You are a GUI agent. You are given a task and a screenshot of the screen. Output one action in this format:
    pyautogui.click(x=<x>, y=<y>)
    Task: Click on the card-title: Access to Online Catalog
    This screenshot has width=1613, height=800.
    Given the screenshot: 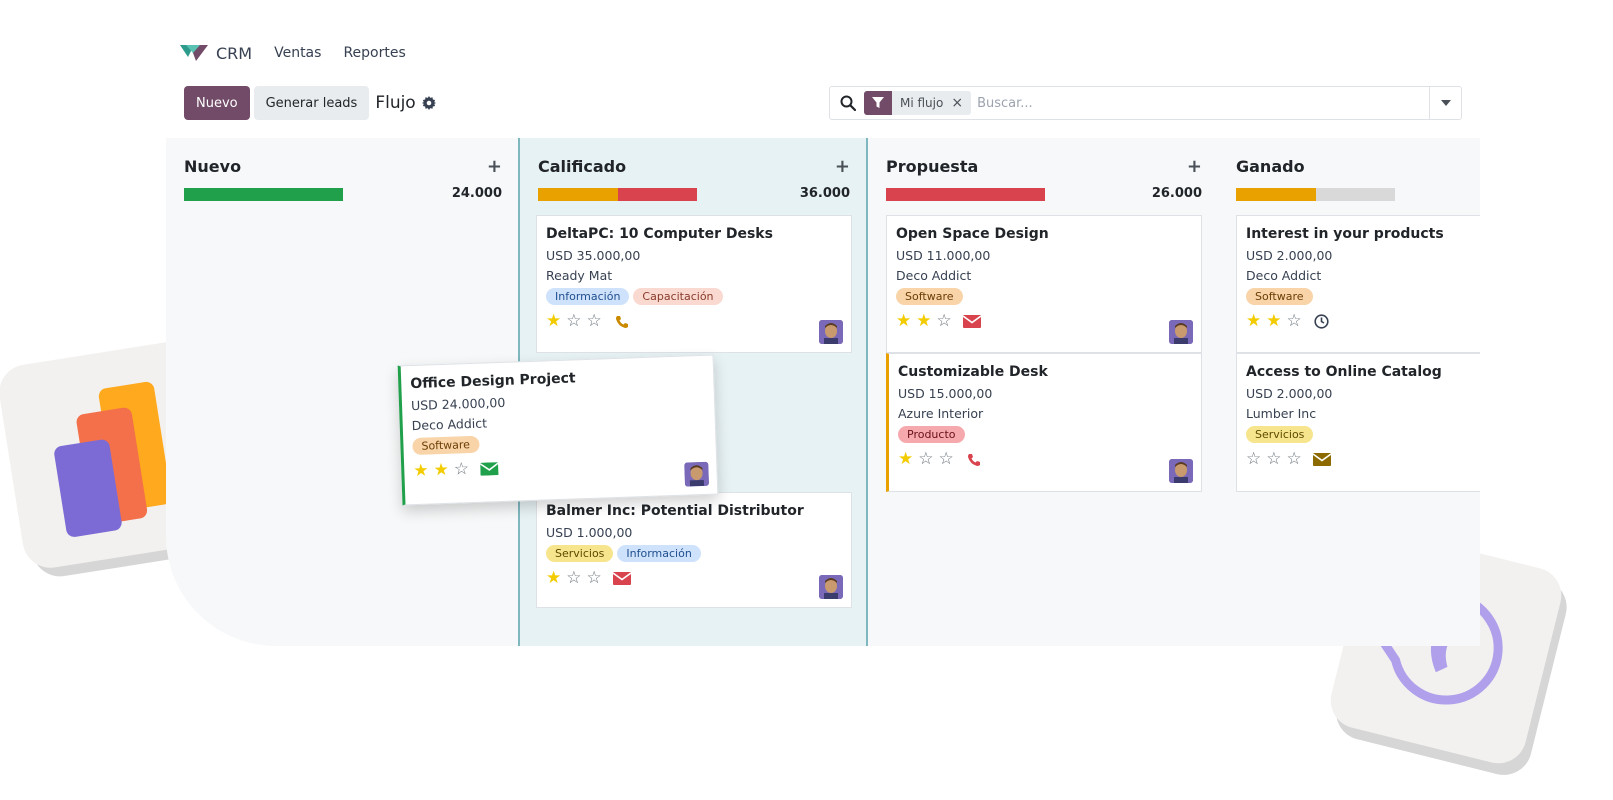 What is the action you would take?
    pyautogui.click(x=1344, y=372)
    